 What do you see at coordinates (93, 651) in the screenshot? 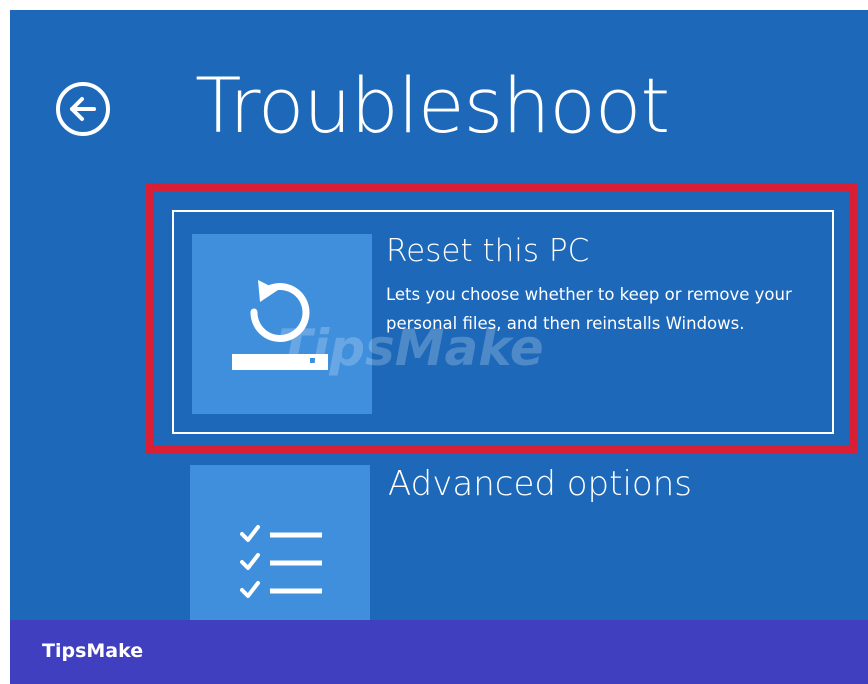
I see `footer-logo: TipsMake` at bounding box center [93, 651].